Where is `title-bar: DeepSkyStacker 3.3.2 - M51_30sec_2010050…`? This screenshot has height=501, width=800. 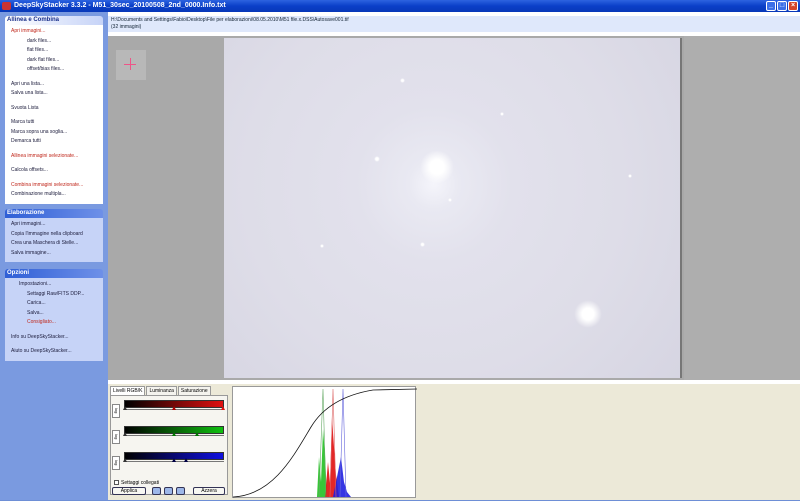
title-bar: DeepSkyStacker 3.3.2 - M51_30sec_2010050… is located at coordinates (400, 6).